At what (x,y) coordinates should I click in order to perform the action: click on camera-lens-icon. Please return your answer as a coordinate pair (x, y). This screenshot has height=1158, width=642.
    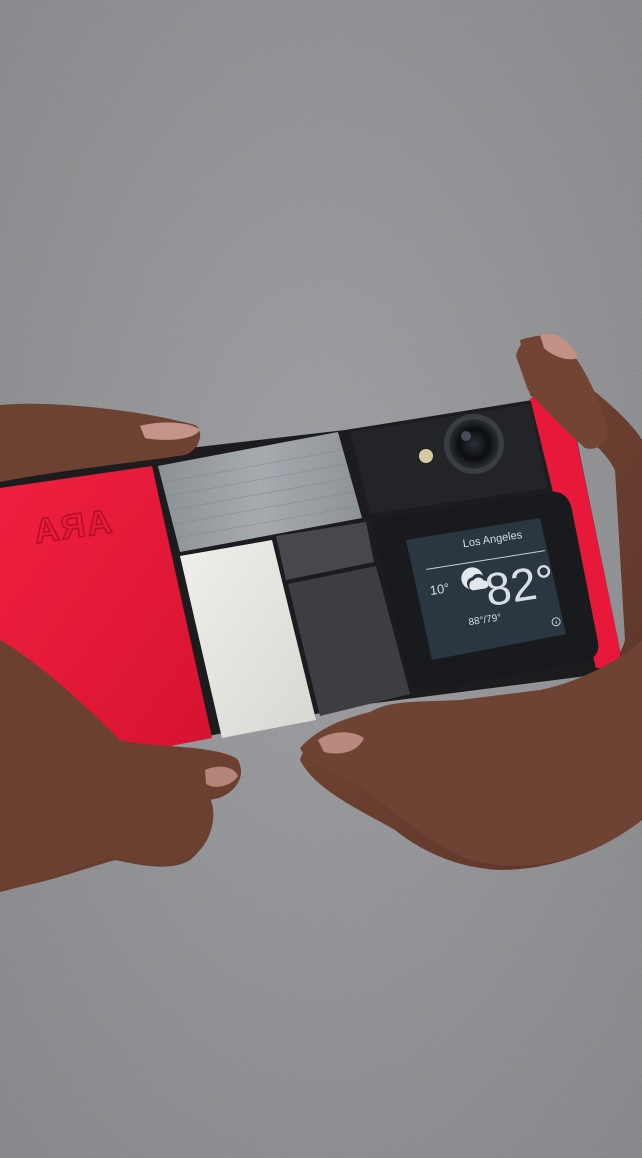
    Looking at the image, I should click on (474, 444).